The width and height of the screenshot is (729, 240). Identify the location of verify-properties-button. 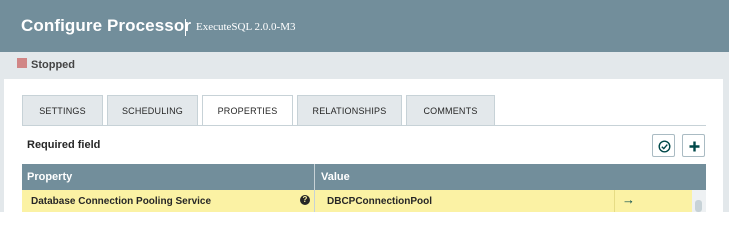
(663, 145).